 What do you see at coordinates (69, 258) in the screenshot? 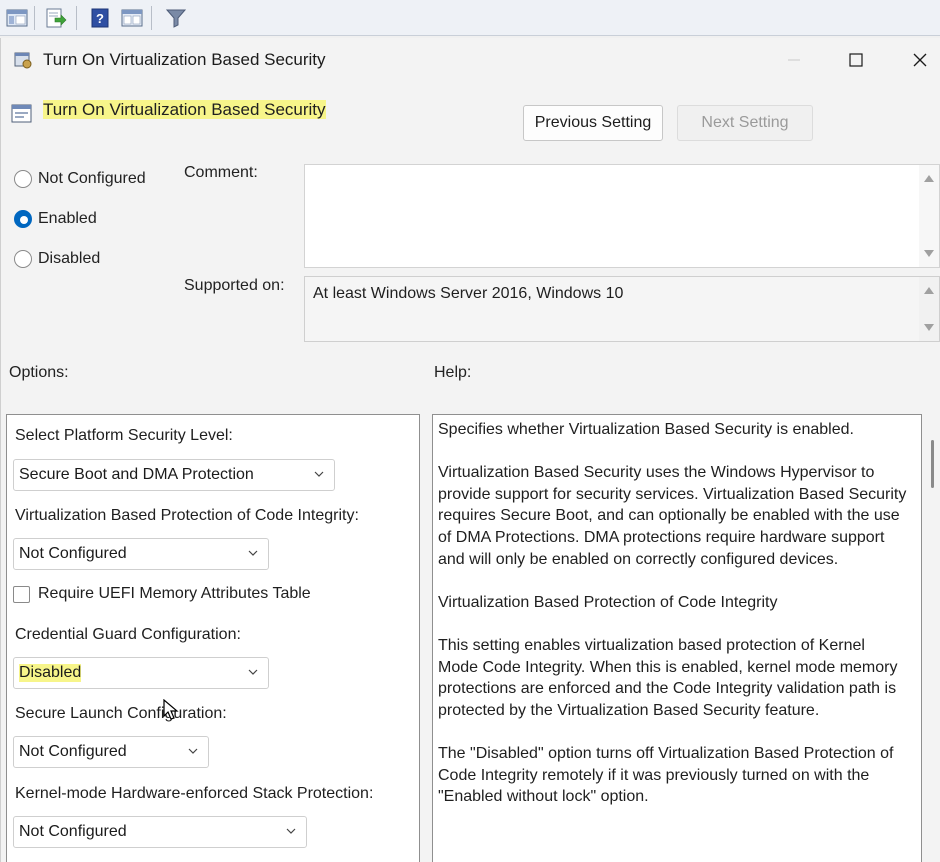
I see `radio-disabled-label: Disabled` at bounding box center [69, 258].